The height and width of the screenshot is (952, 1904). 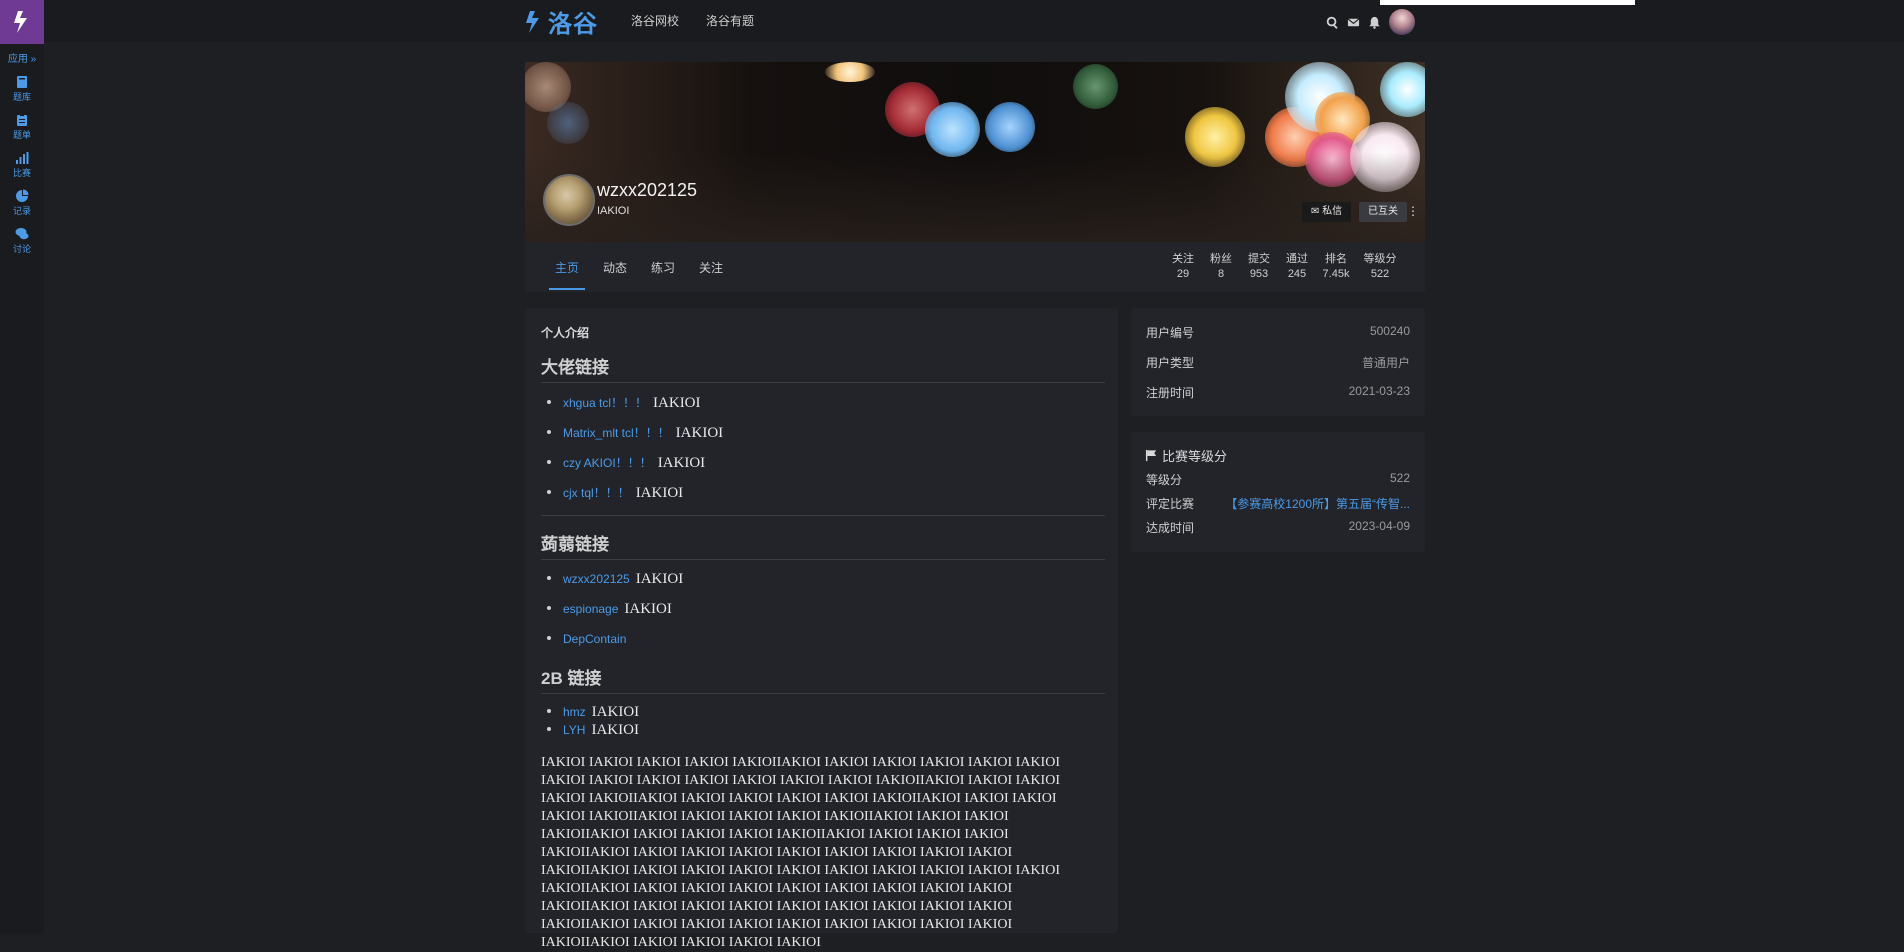 I want to click on section-heading: 蒟蒻链接, so click(x=823, y=545).